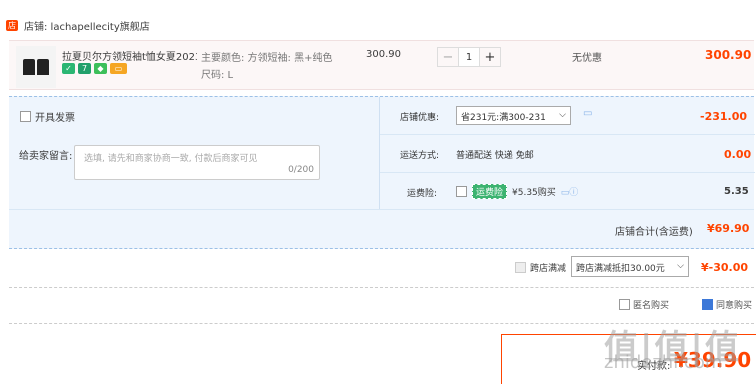 This screenshot has width=756, height=384. Describe the element at coordinates (520, 267) in the screenshot. I see `cross-store-checkbox` at that location.